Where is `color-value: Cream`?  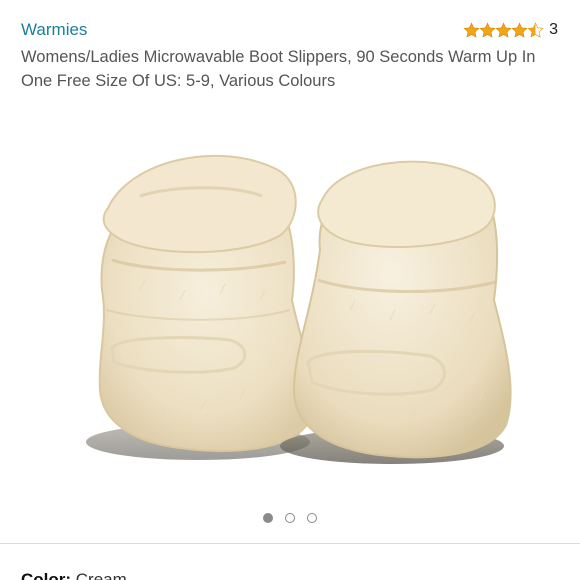 color-value: Cream is located at coordinates (101, 575).